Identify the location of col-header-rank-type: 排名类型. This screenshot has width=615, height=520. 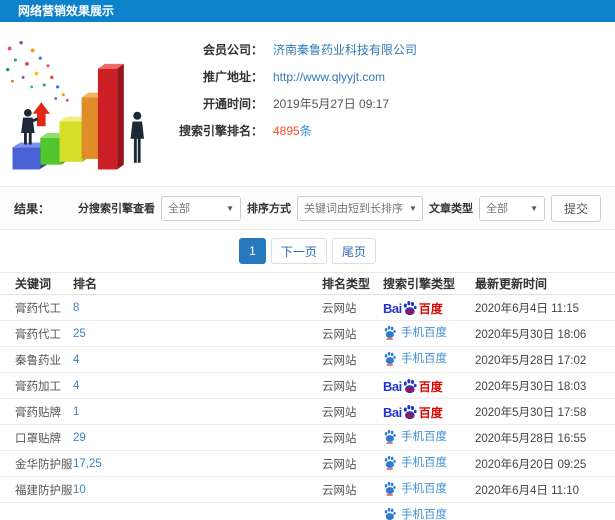
(352, 283).